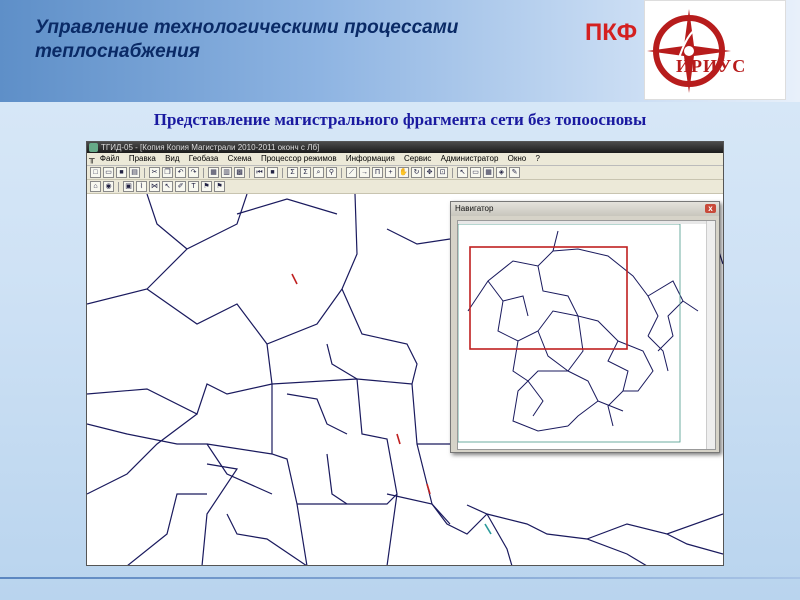 The image size is (800, 600). What do you see at coordinates (429, 172) in the screenshot?
I see `move-icon: ✥` at bounding box center [429, 172].